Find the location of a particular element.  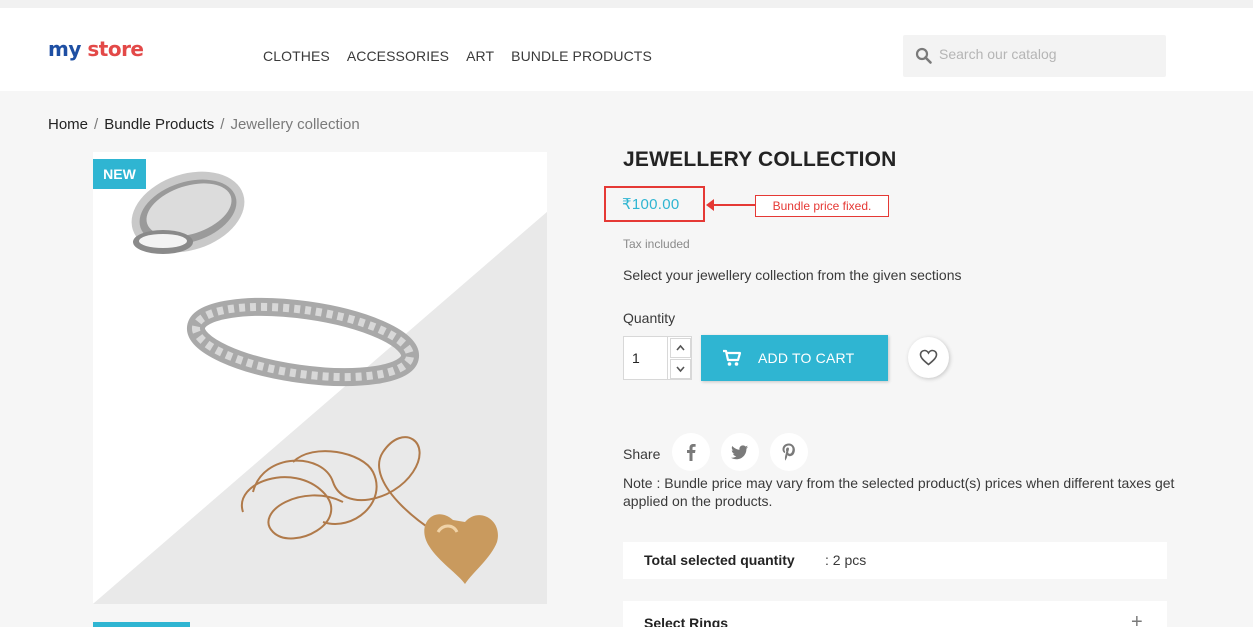

facebook-icon is located at coordinates (691, 452).